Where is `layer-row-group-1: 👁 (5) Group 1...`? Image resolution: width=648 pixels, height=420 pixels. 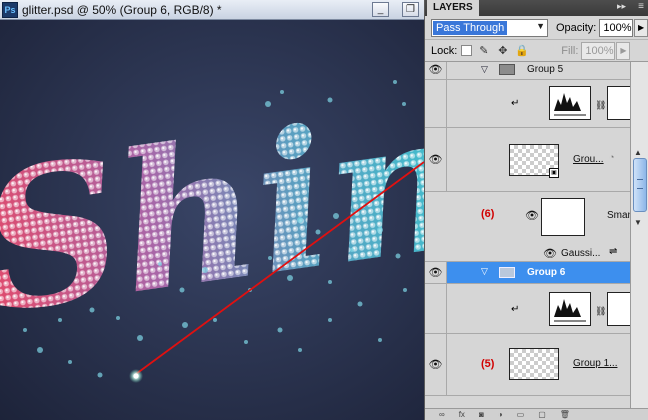
layer-row-group-1: 👁 (5) Group 1... is located at coordinates (527, 365).